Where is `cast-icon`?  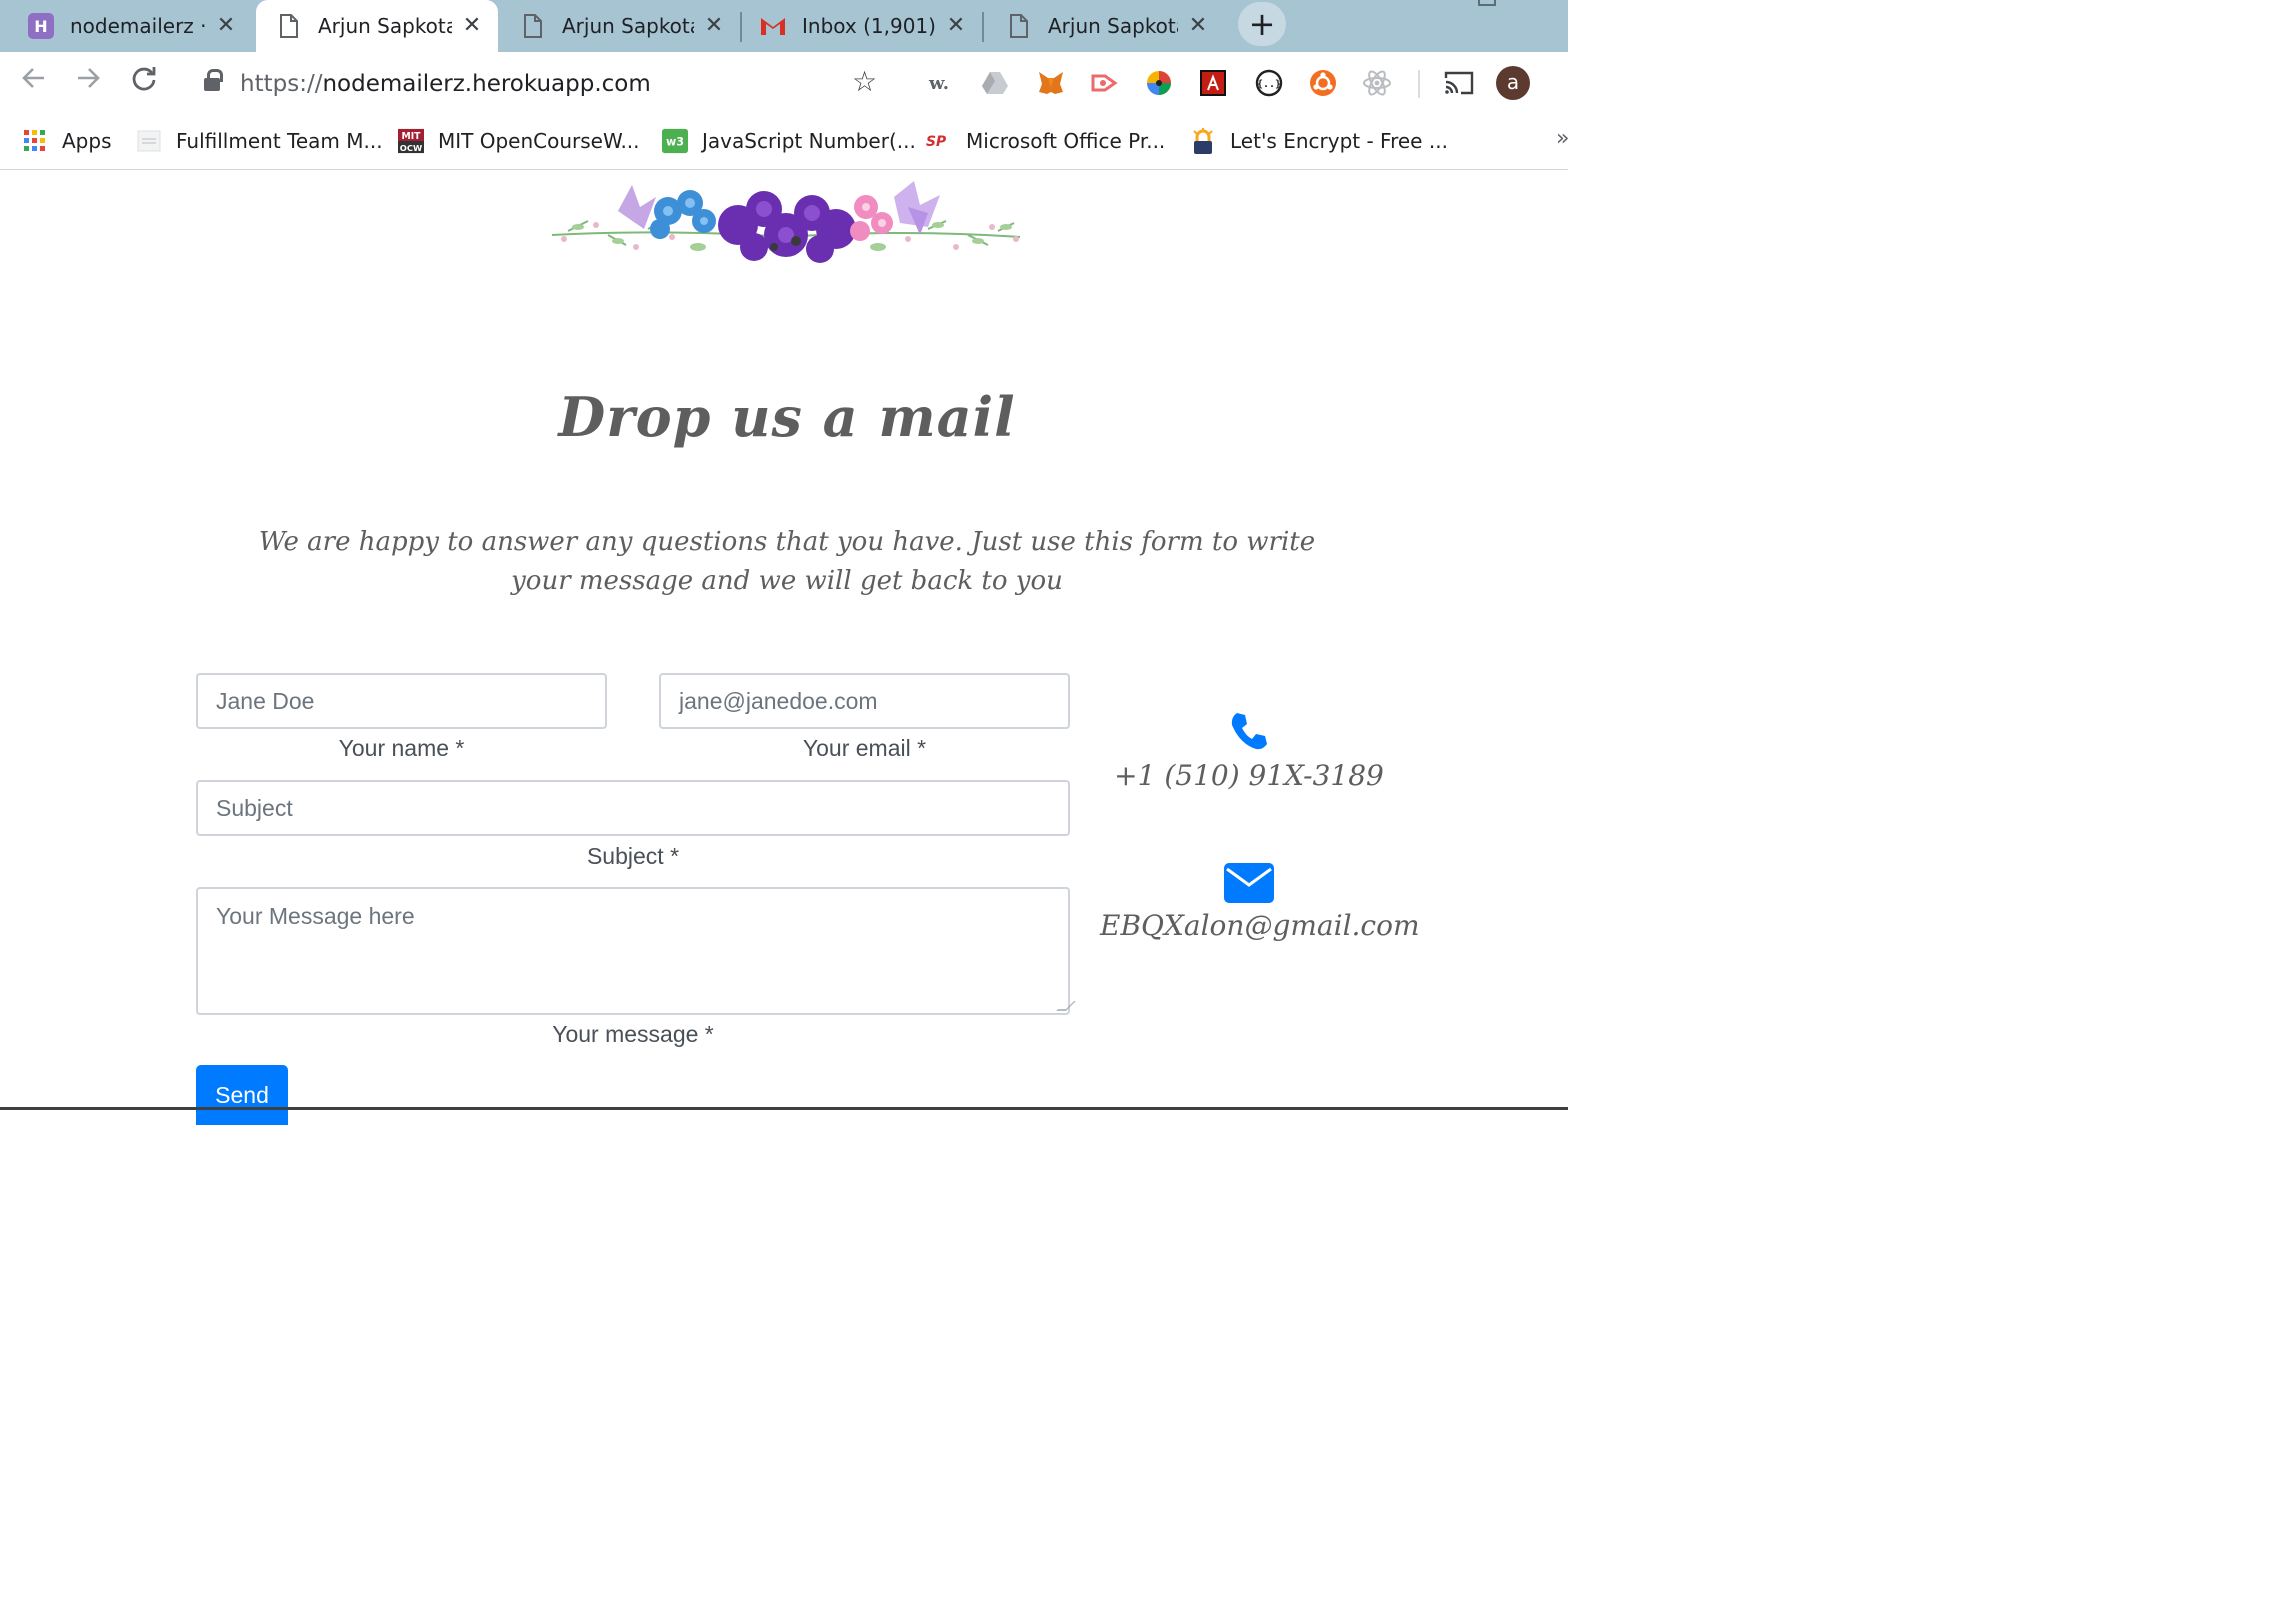 cast-icon is located at coordinates (1459, 83).